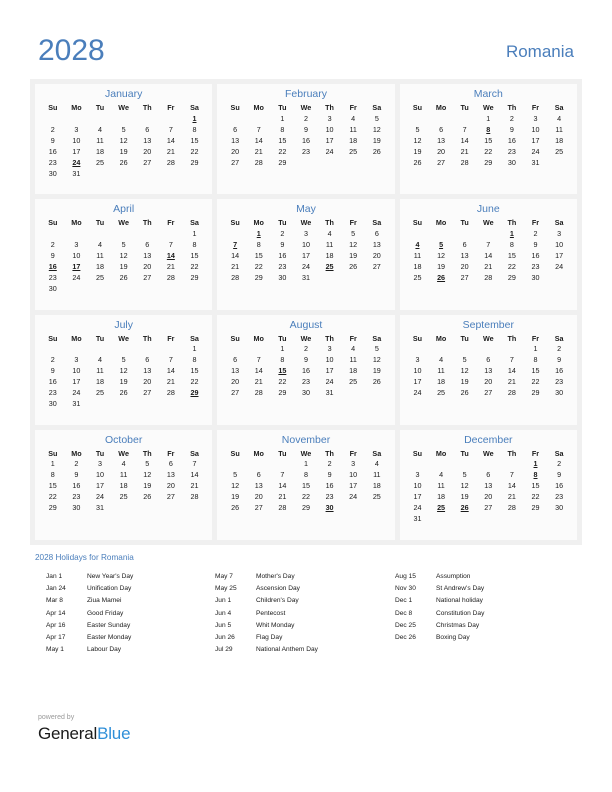 This screenshot has height=792, width=612. I want to click on holiday-entry: Jan 24 Unification Day, so click(130, 589).